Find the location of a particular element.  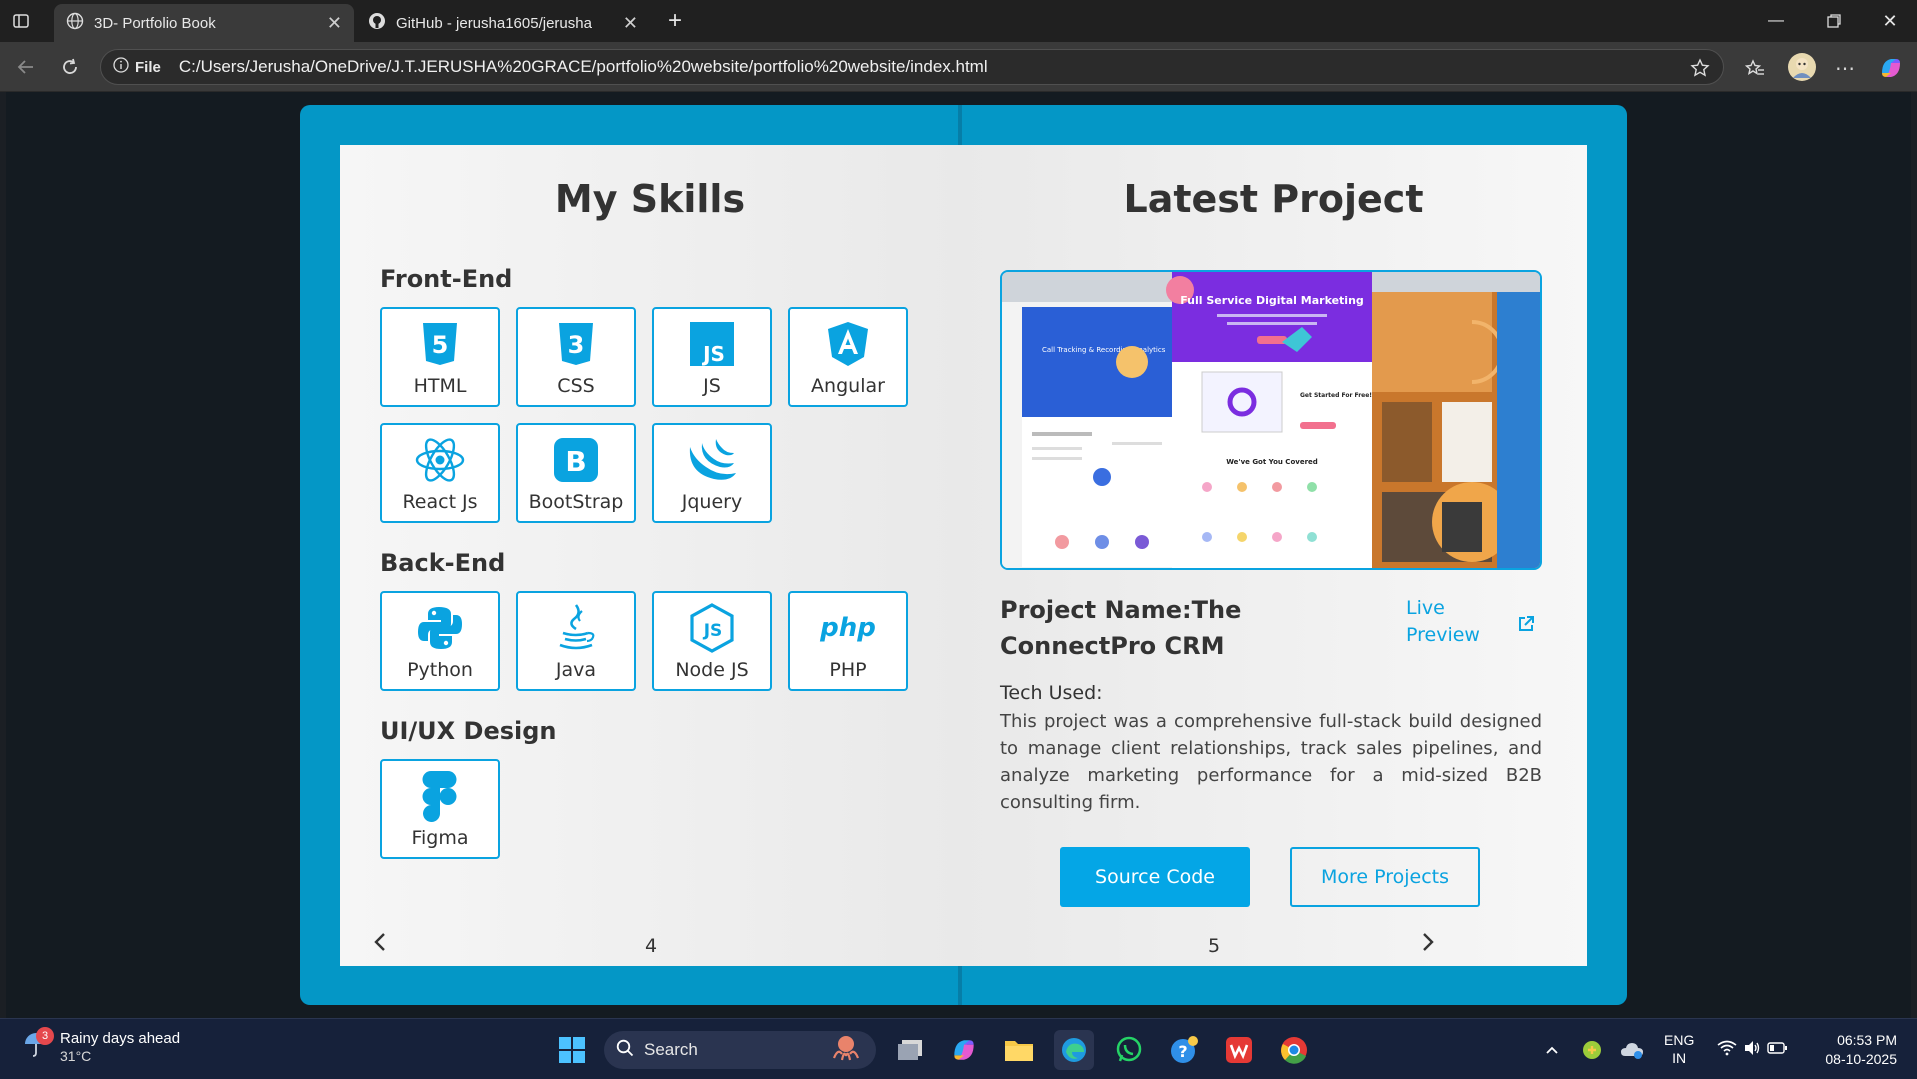

sidebar-toggle-icon is located at coordinates (21, 21).